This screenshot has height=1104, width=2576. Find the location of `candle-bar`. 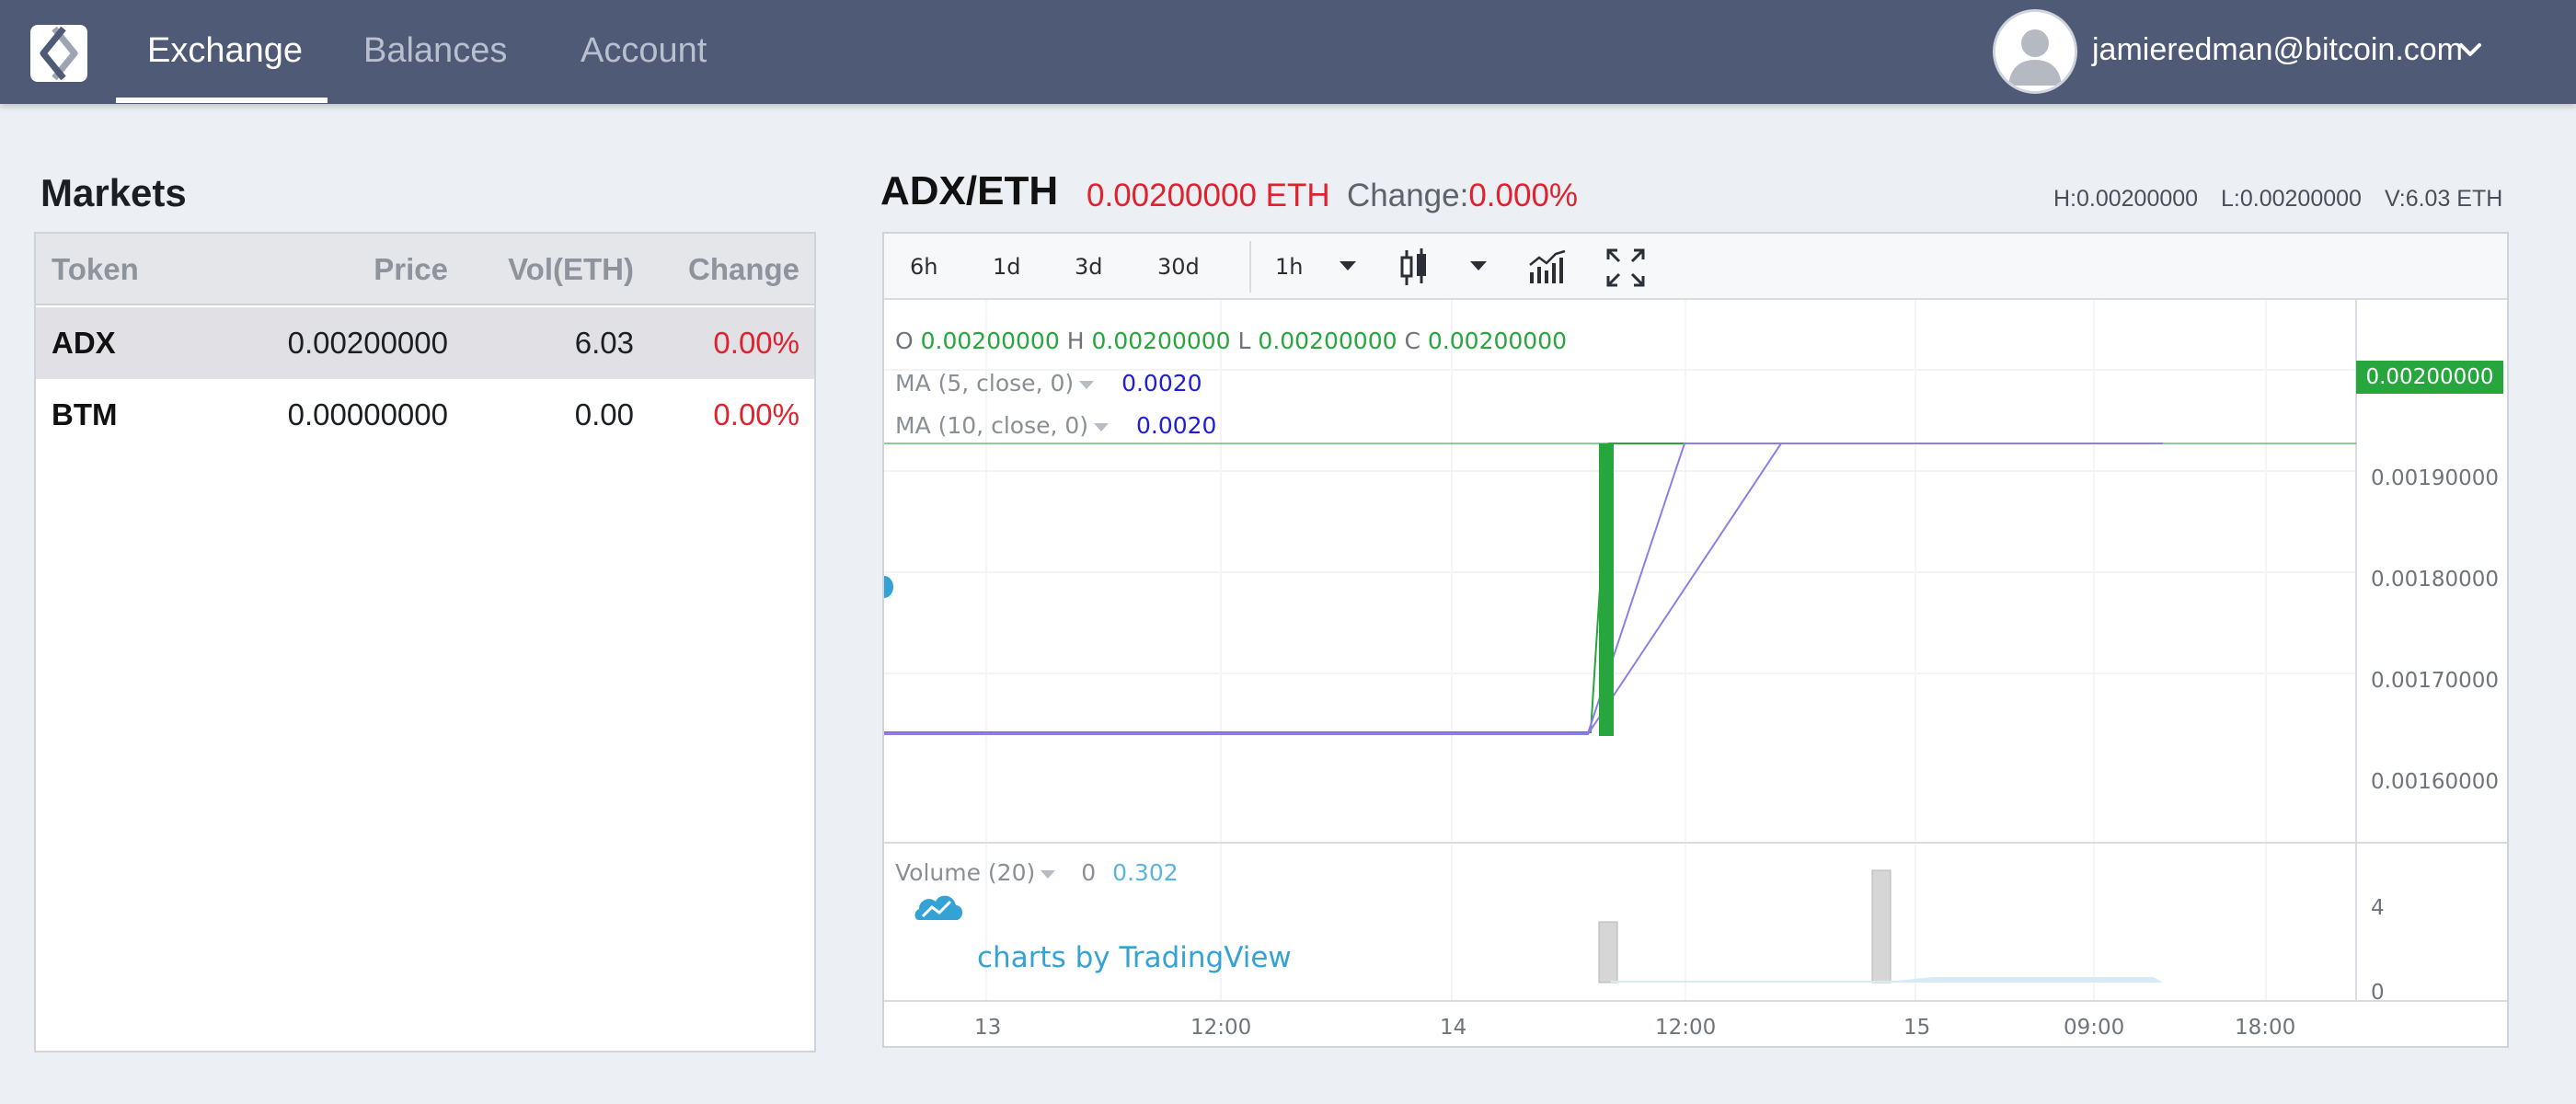

candle-bar is located at coordinates (1606, 589).